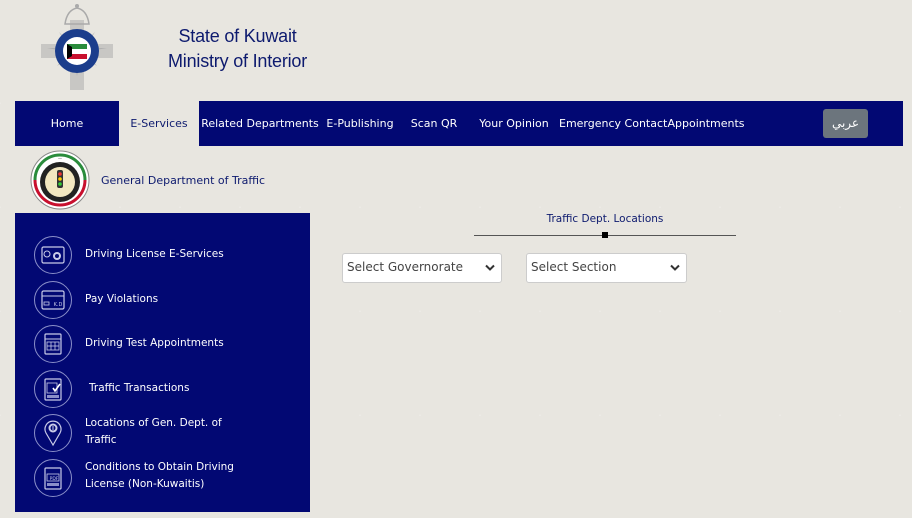 The height and width of the screenshot is (518, 912). What do you see at coordinates (434, 123) in the screenshot?
I see `nav-scan-qr: Scan QR` at bounding box center [434, 123].